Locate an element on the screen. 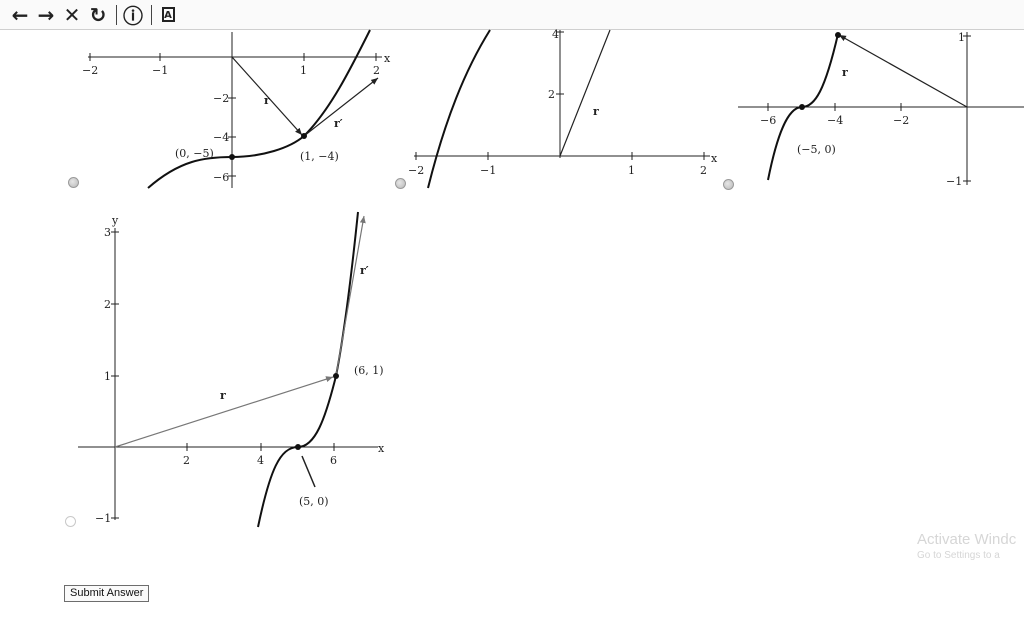  g1-point-a is located at coordinates (232, 157).